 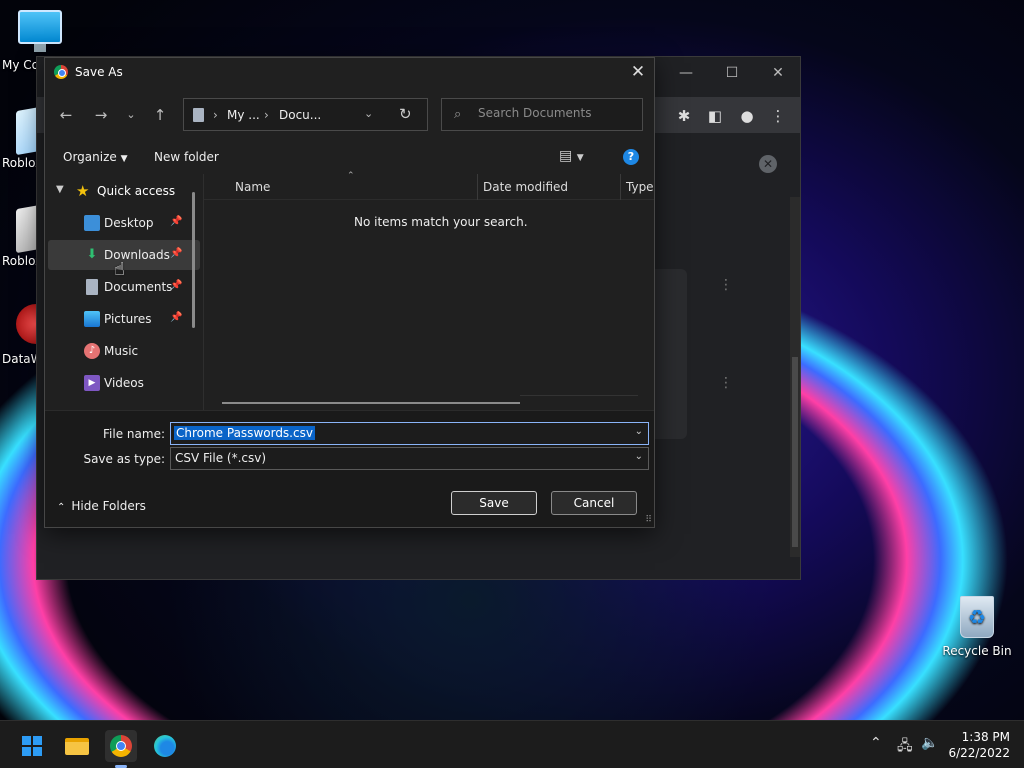 What do you see at coordinates (186, 157) in the screenshot?
I see `new-folder-button: New folder` at bounding box center [186, 157].